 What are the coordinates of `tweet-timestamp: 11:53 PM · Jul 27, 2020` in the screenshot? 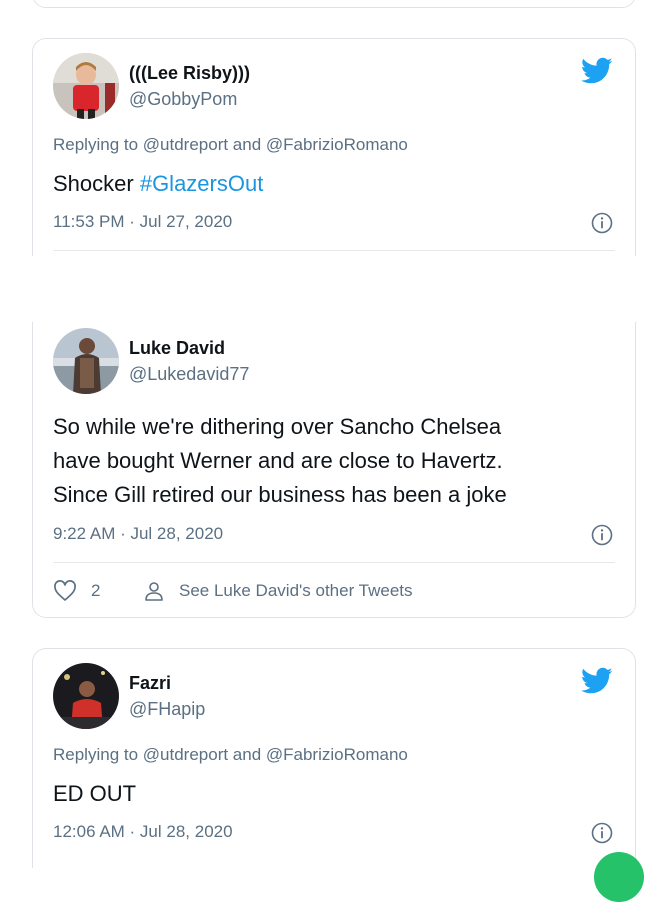 It's located at (142, 222).